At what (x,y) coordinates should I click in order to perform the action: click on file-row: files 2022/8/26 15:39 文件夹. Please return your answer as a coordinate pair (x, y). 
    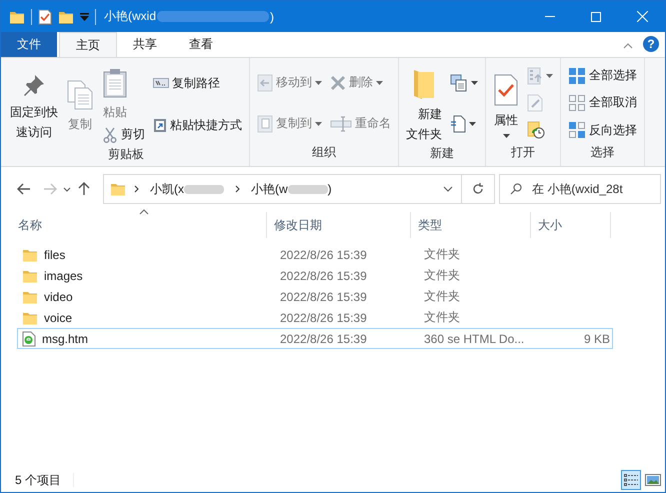
    Looking at the image, I should click on (315, 254).